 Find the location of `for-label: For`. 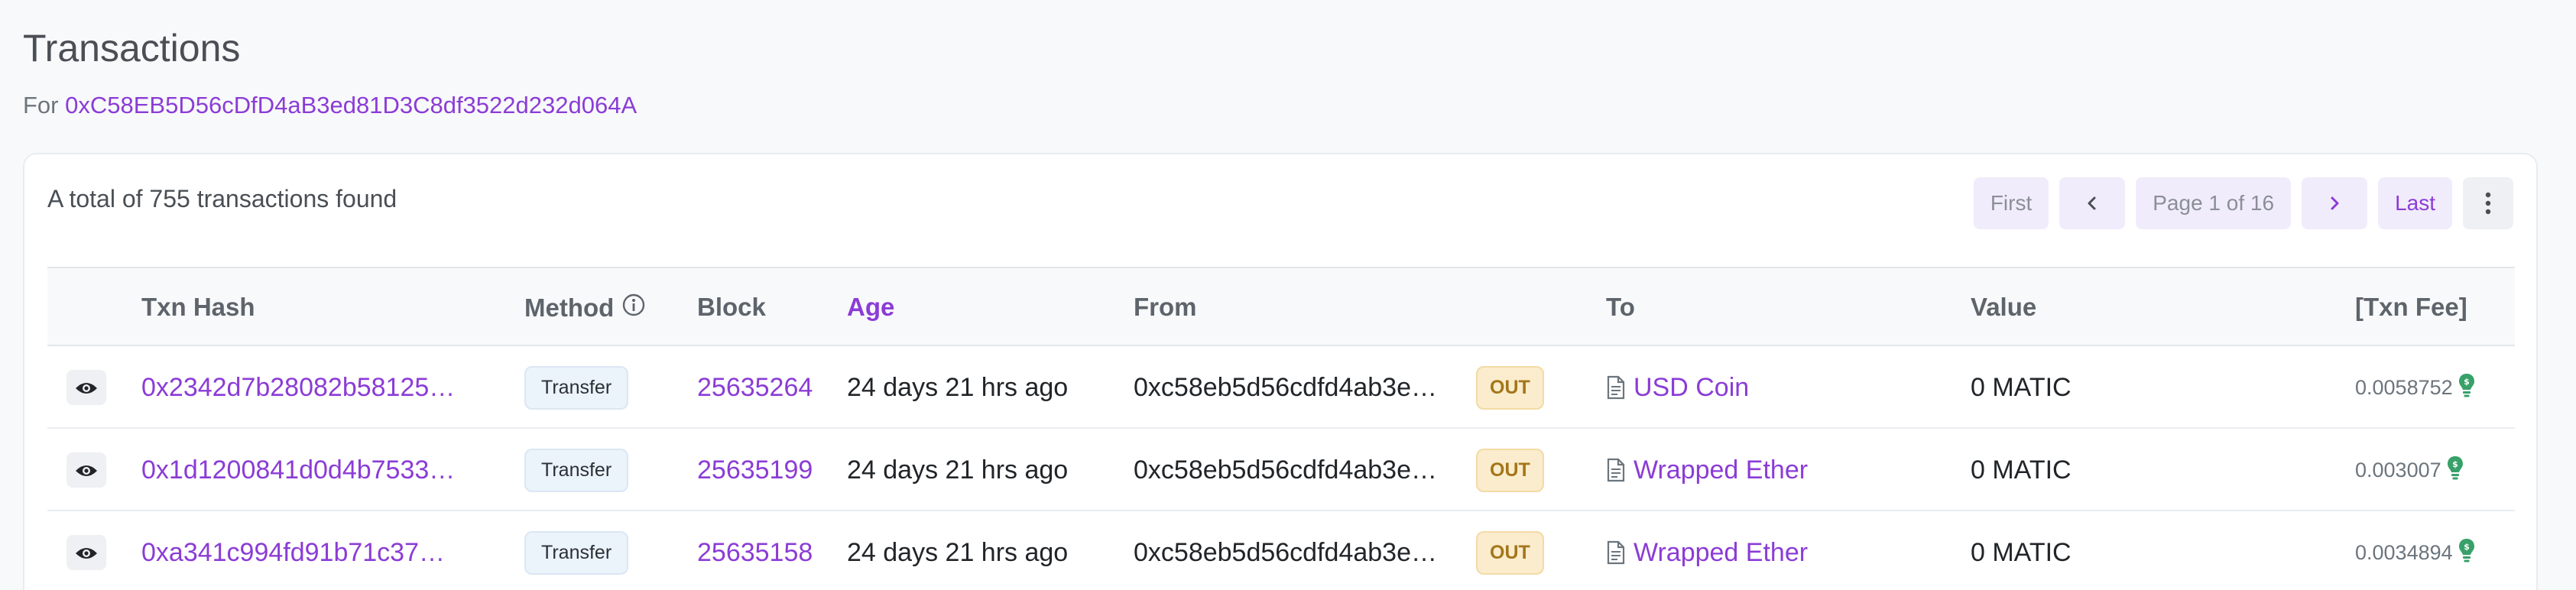

for-label: For is located at coordinates (41, 105).